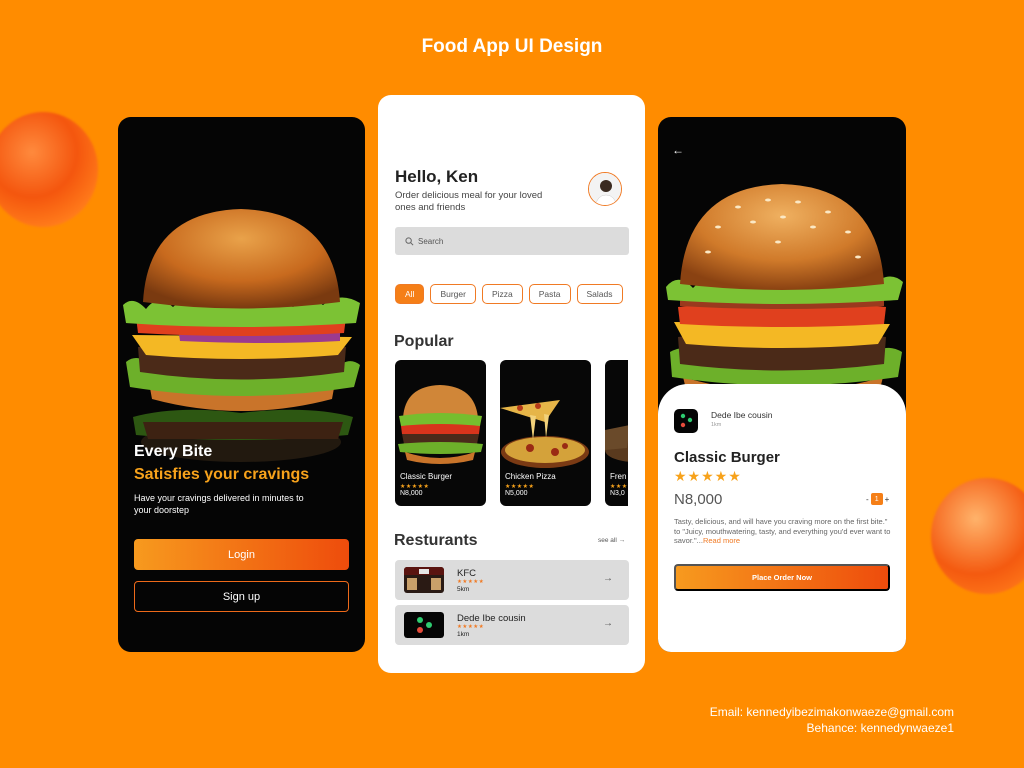  What do you see at coordinates (466, 573) in the screenshot?
I see `restaurant-name: KFC` at bounding box center [466, 573].